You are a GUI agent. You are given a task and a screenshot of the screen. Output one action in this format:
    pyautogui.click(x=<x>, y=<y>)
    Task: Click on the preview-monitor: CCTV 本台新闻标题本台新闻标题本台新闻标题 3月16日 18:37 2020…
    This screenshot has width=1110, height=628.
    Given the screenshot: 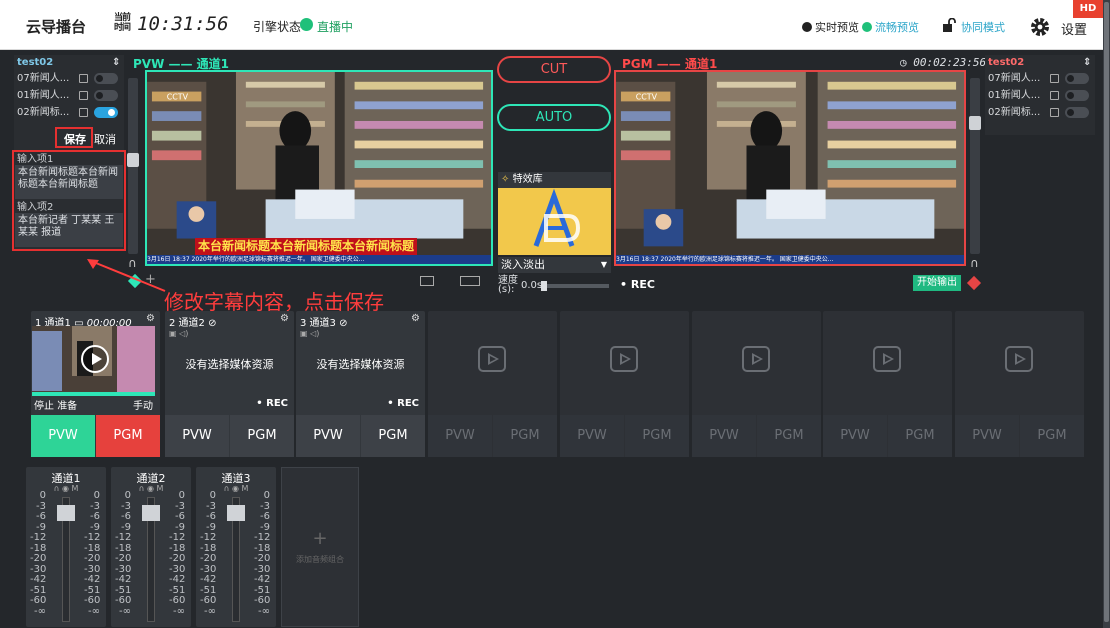 What is the action you would take?
    pyautogui.click(x=319, y=168)
    